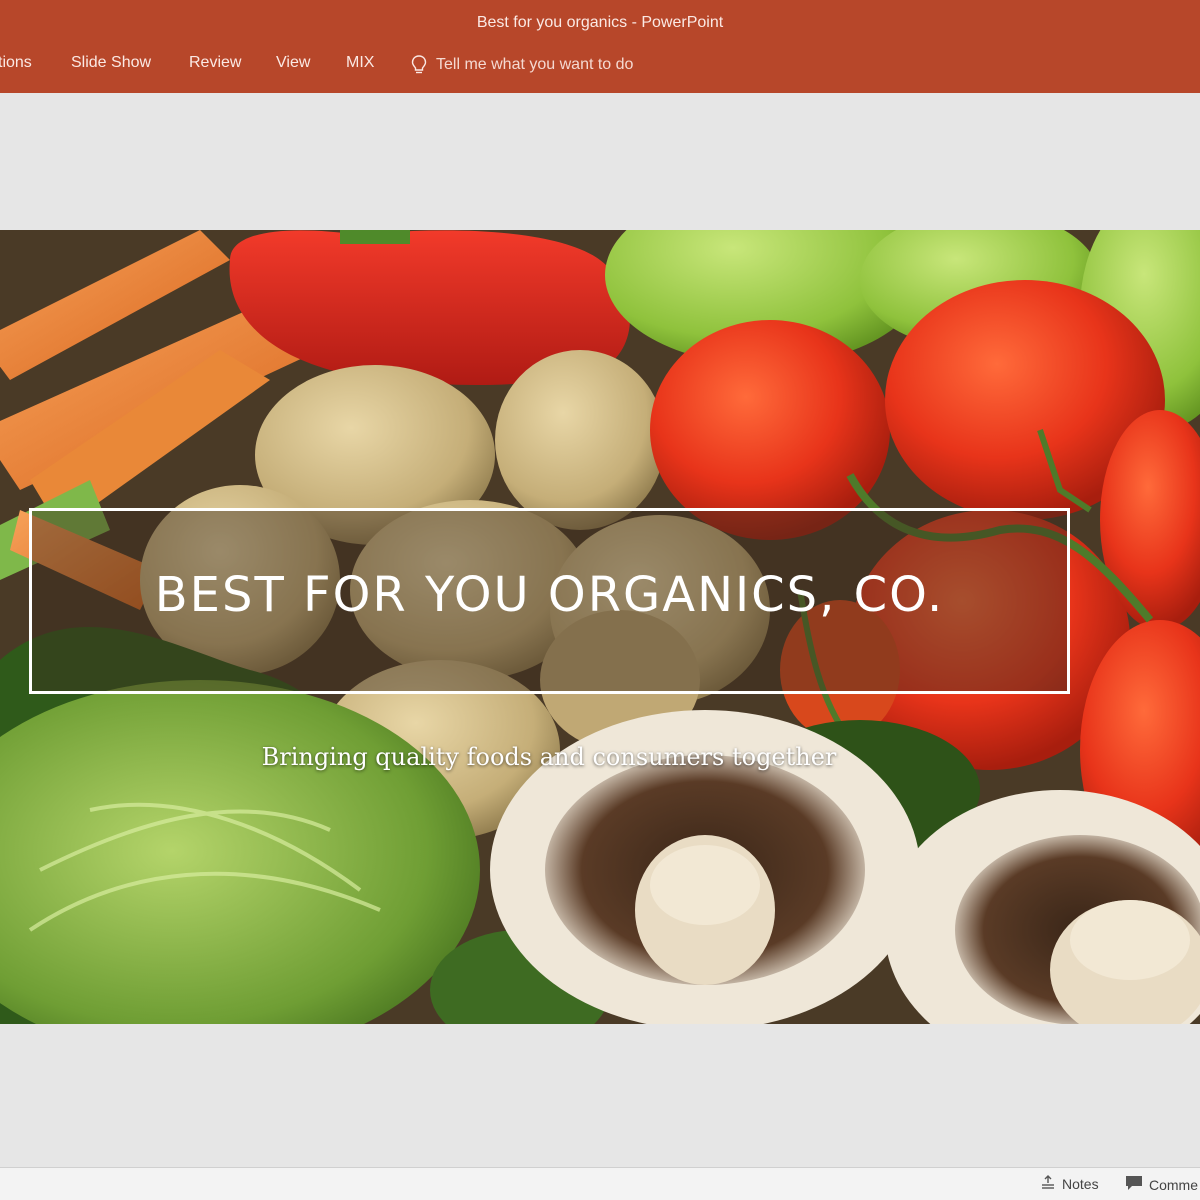 The height and width of the screenshot is (1200, 1200). Describe the element at coordinates (600, 1183) in the screenshot. I see `status-bar: Notes Comme` at that location.